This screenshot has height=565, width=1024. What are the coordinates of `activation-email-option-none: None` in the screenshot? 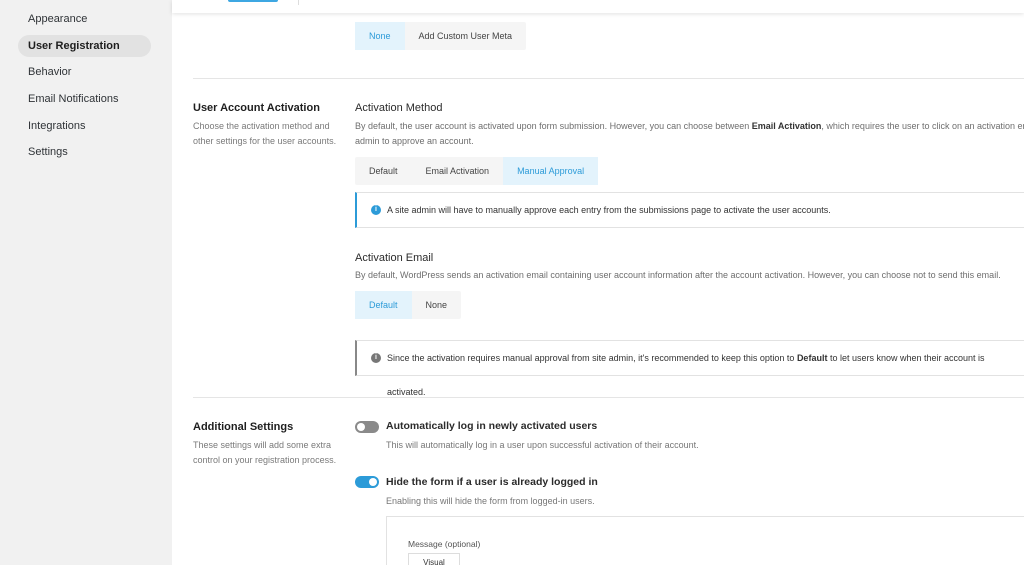 It's located at (437, 305).